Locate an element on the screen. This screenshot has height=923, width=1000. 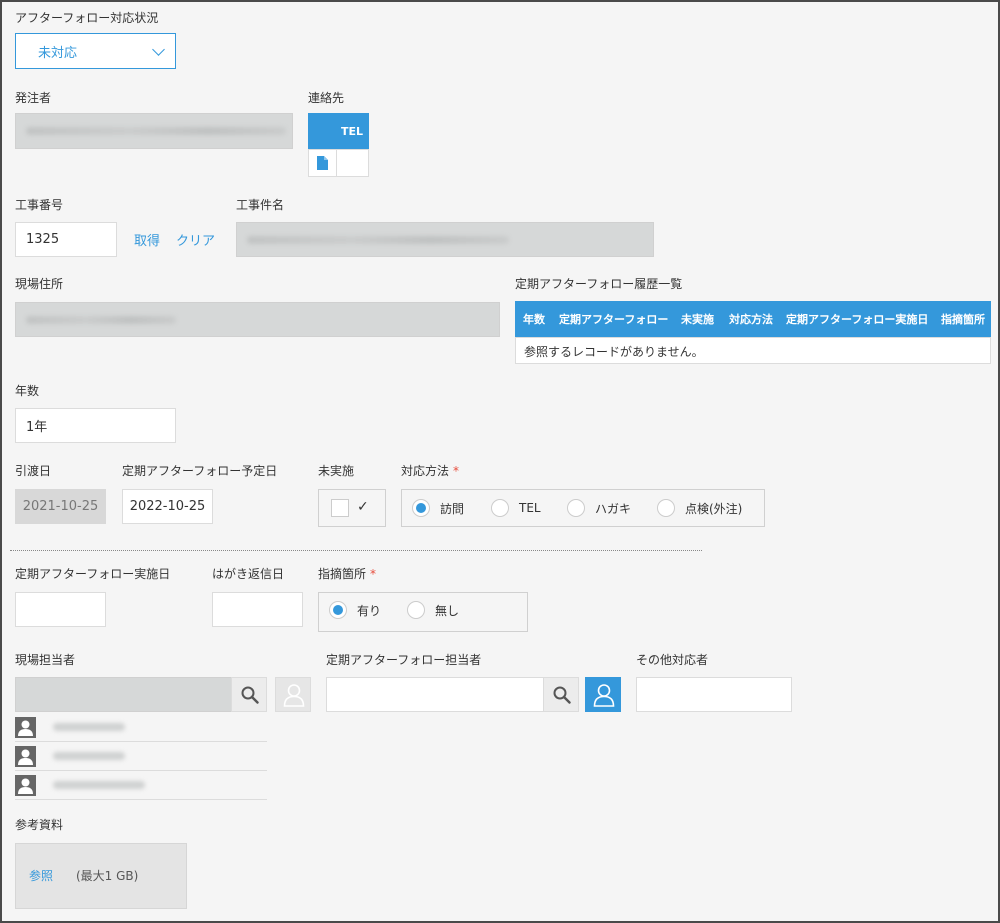
after-follow-value: 未対応 is located at coordinates (58, 53).